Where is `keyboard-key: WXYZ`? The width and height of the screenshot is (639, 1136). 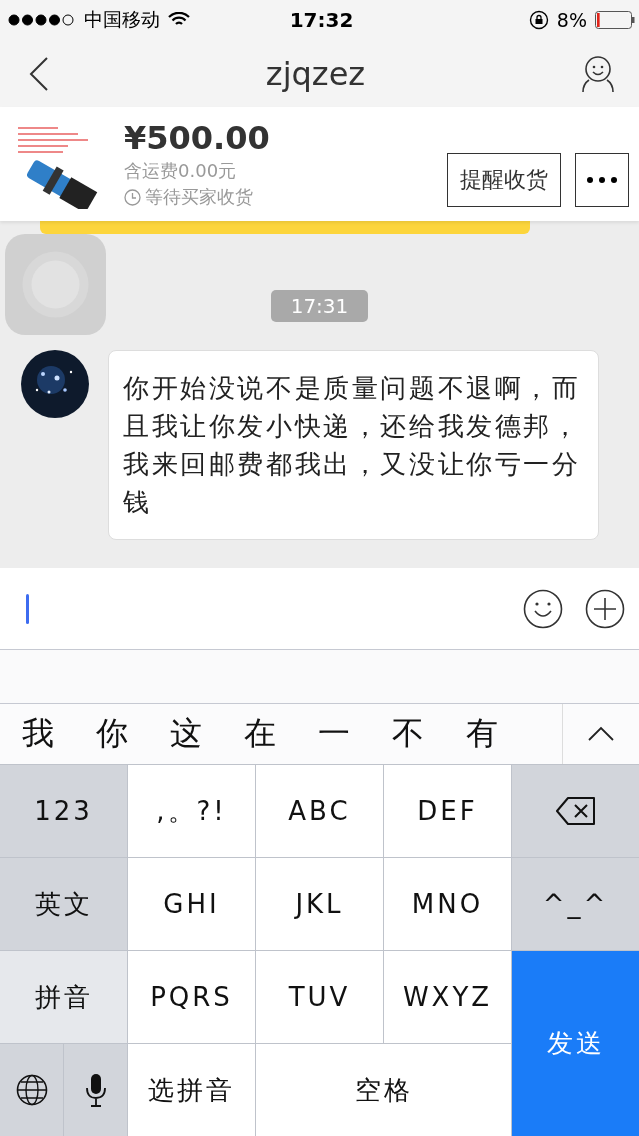
keyboard-key: WXYZ is located at coordinates (447, 997).